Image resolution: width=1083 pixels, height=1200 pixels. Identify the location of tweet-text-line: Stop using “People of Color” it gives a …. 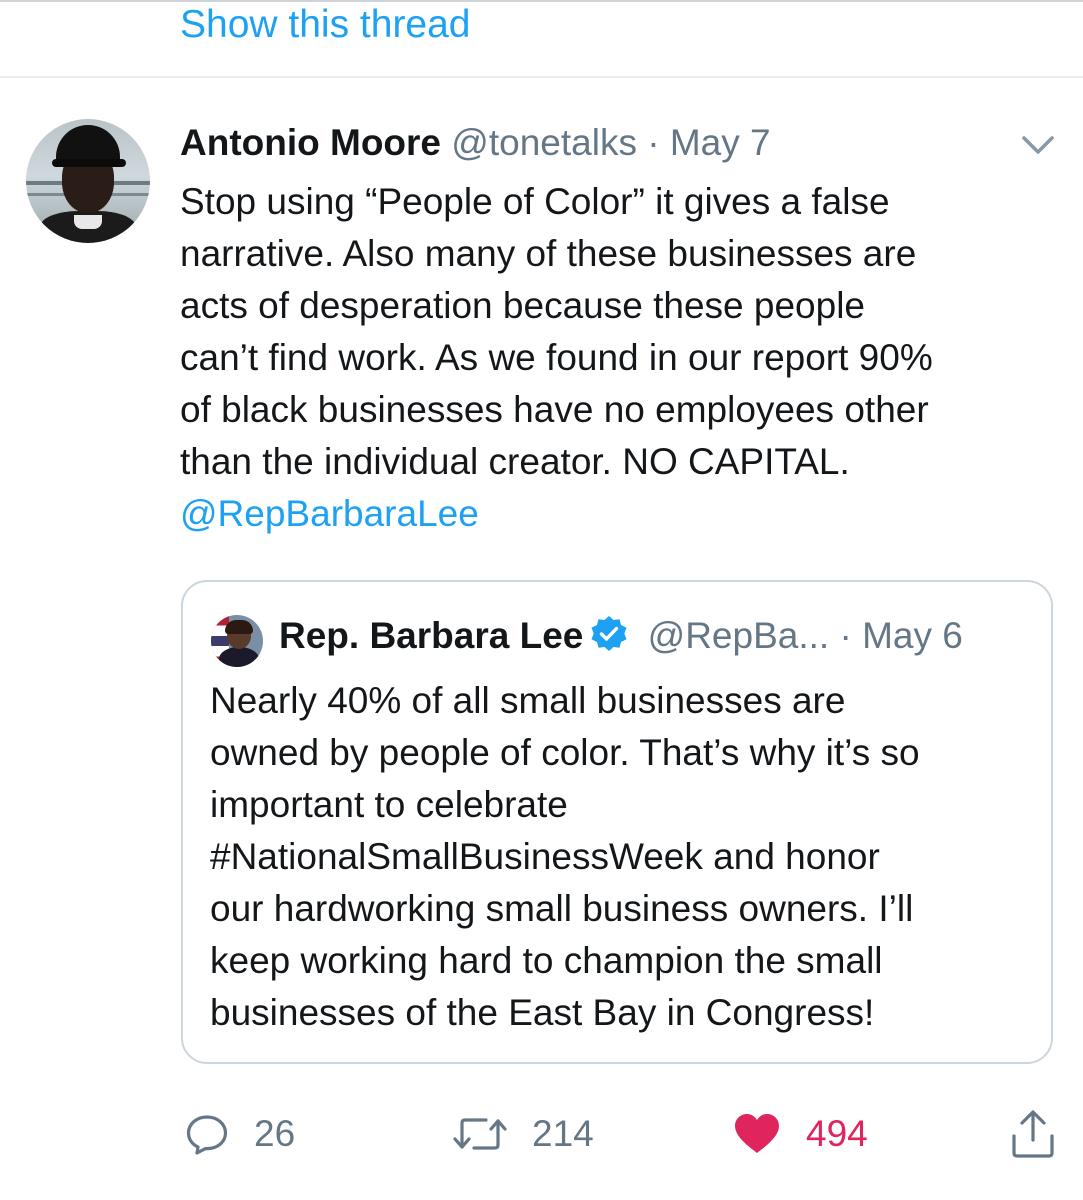
(535, 201).